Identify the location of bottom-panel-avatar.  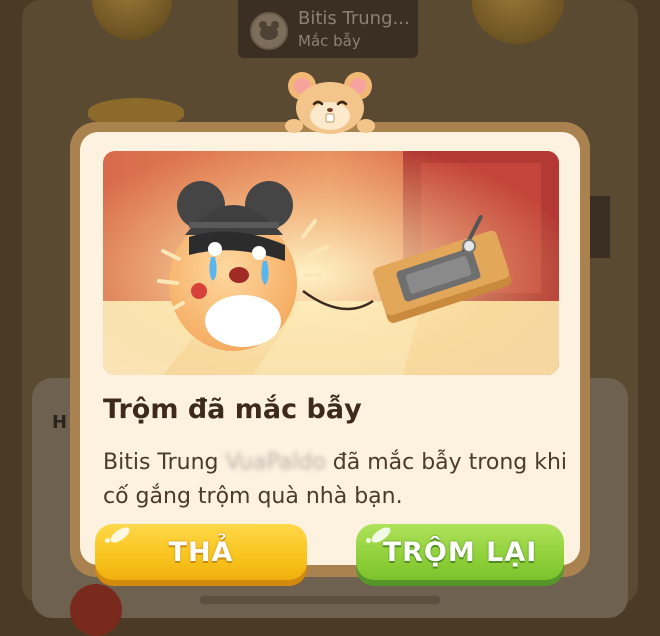
(96, 610).